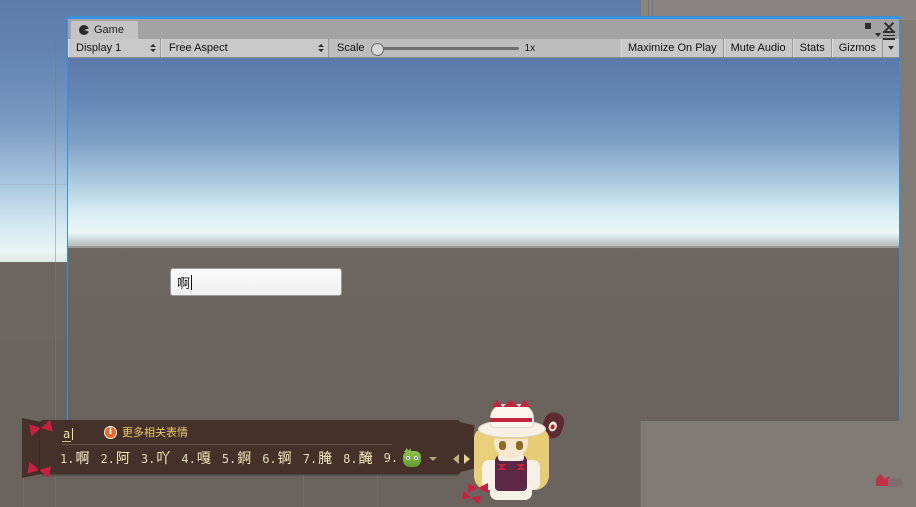  Describe the element at coordinates (198, 48) in the screenshot. I see `aspect-dropdown-label: Free Aspect` at that location.